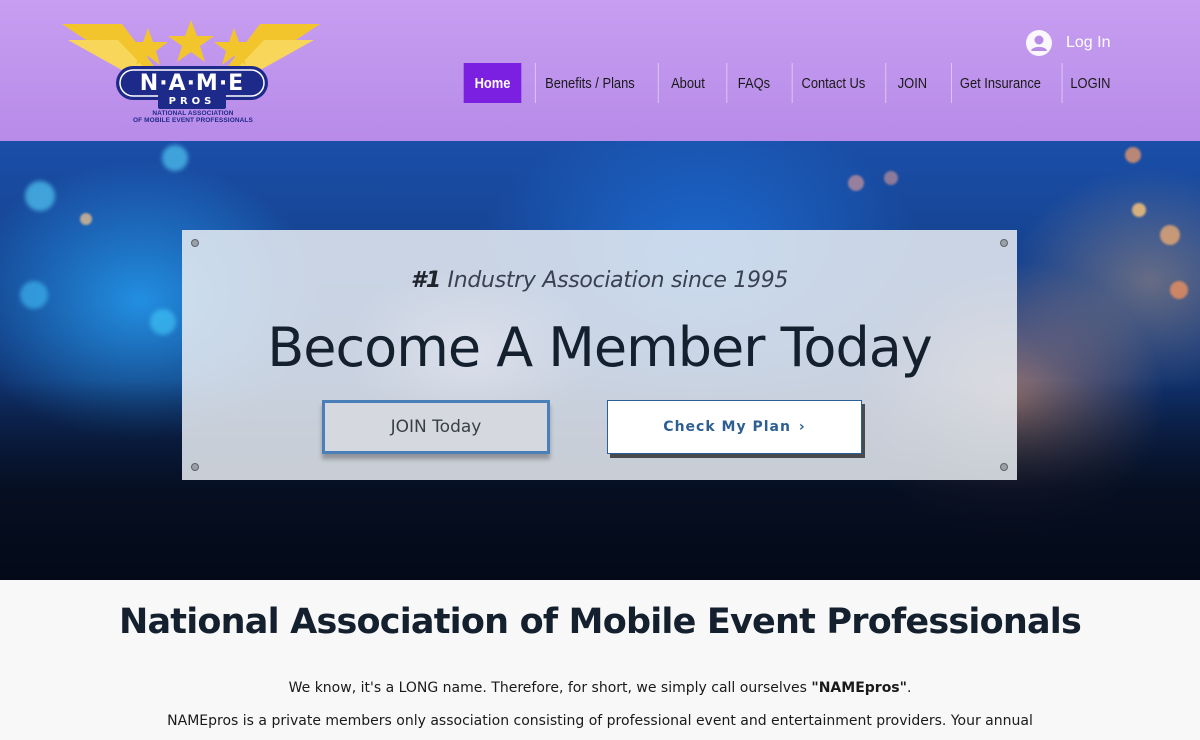 The image size is (1200, 740). Describe the element at coordinates (999, 83) in the screenshot. I see `nav-get-insurance: Get Insurance` at that location.